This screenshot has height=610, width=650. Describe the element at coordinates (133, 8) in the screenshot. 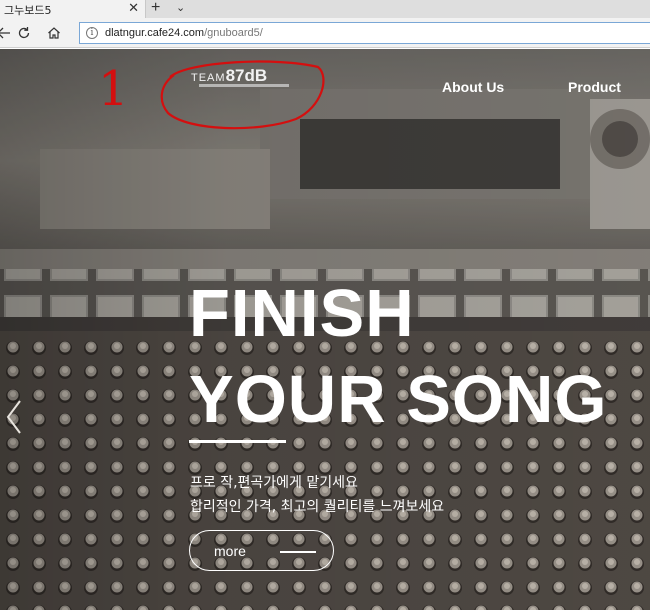

I see `close-icon: ✕` at that location.